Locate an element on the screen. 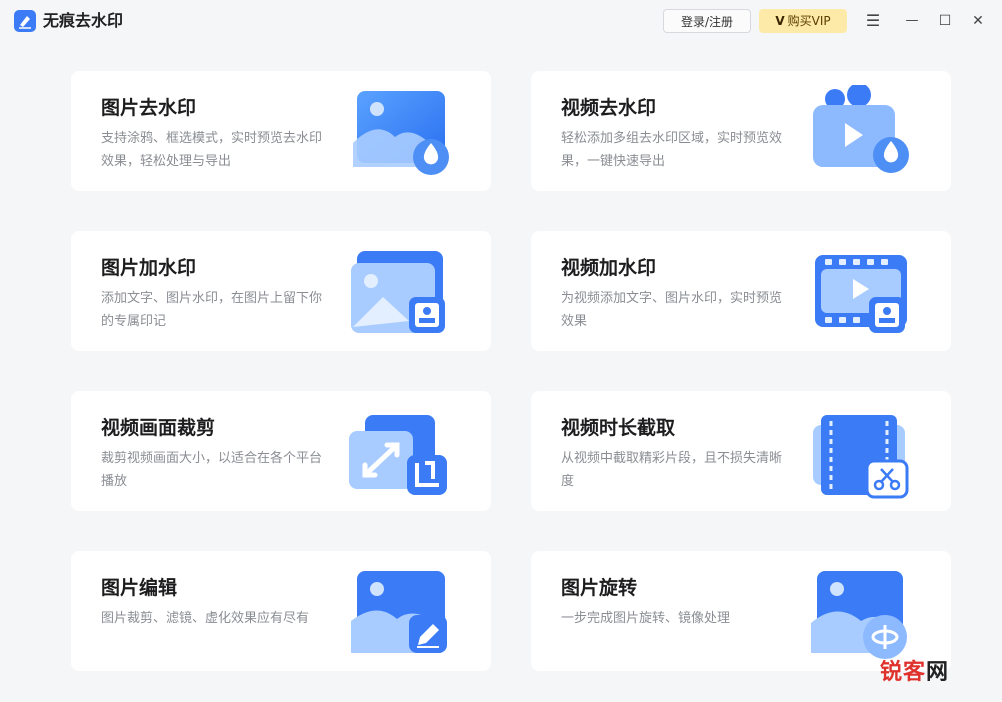 The height and width of the screenshot is (702, 1002). app-logo-icon is located at coordinates (25, 21).